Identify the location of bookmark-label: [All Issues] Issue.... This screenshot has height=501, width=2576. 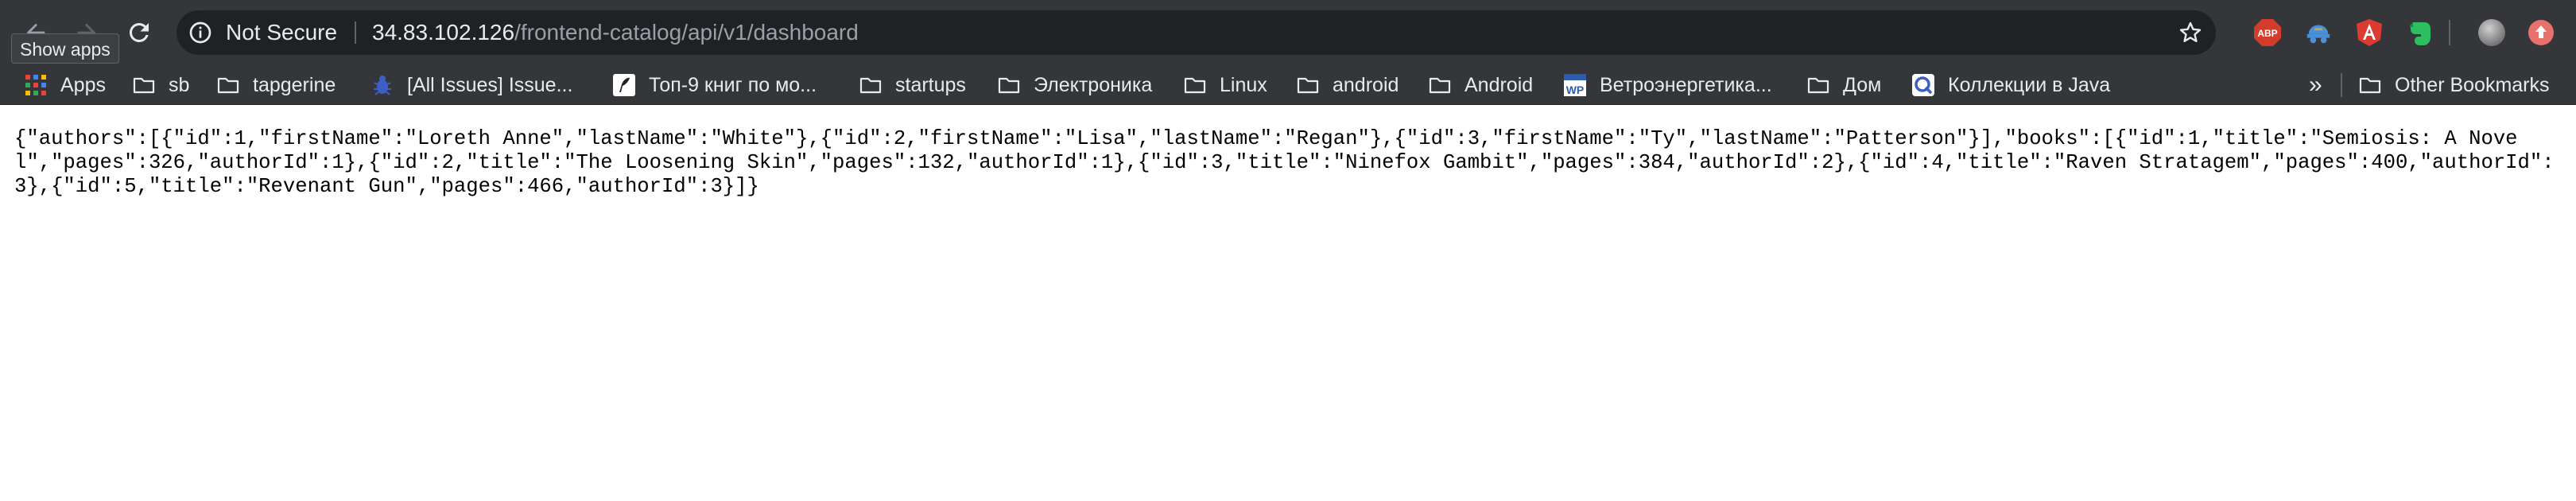
(490, 84).